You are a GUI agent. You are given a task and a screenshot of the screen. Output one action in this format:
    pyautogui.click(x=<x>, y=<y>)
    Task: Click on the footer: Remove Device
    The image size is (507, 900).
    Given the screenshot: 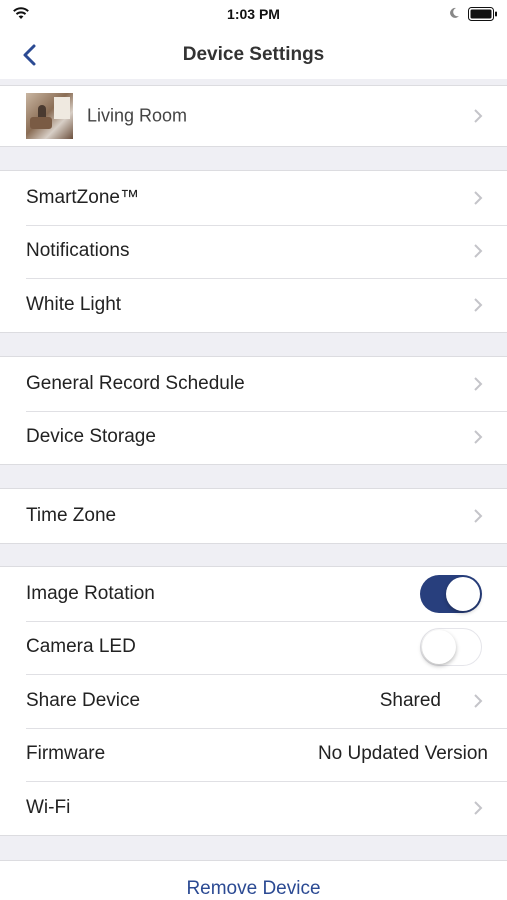 What is the action you would take?
    pyautogui.click(x=253, y=880)
    